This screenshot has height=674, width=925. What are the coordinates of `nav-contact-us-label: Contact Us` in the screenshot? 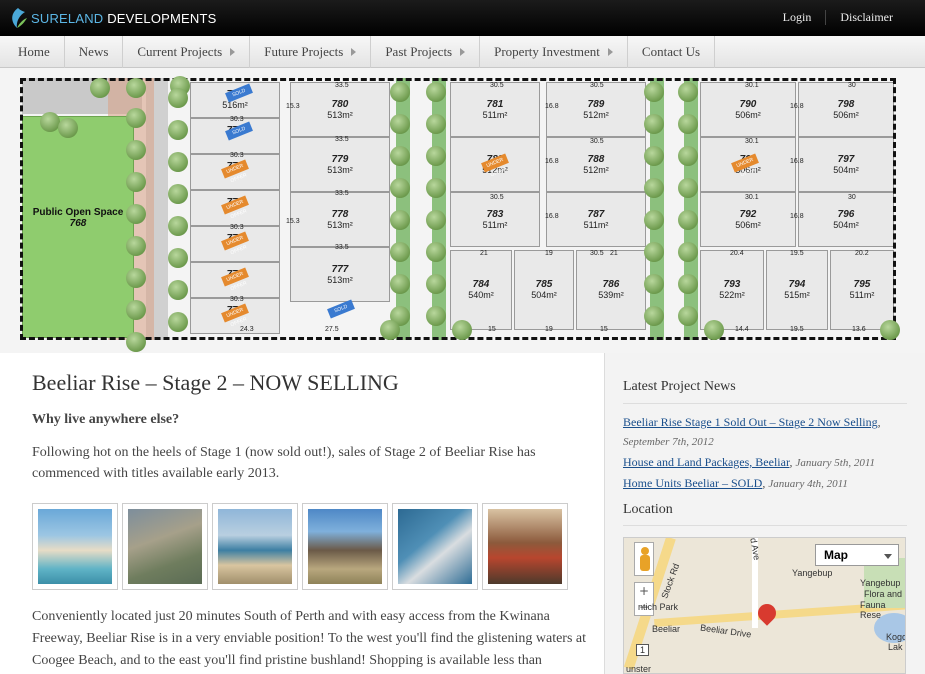 It's located at (671, 51).